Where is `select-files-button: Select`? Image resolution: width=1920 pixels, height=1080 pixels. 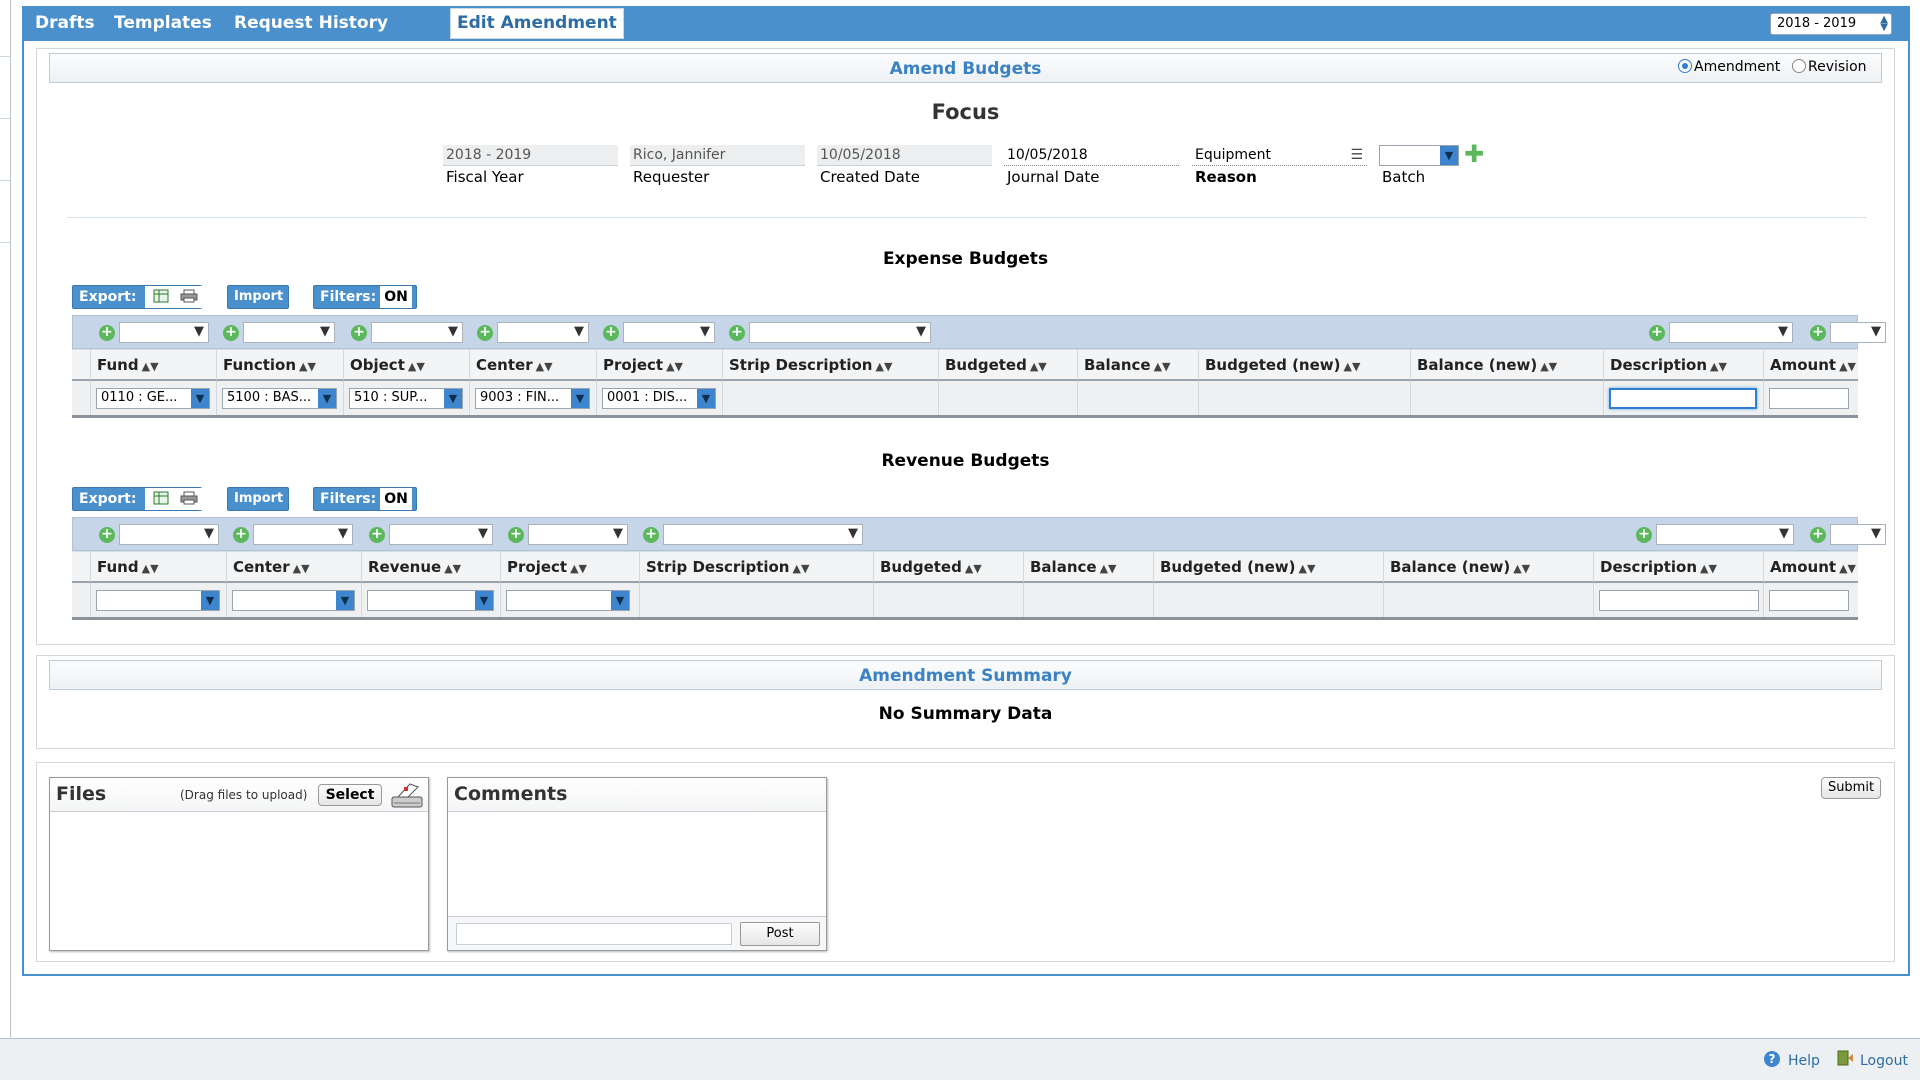 select-files-button: Select is located at coordinates (350, 795).